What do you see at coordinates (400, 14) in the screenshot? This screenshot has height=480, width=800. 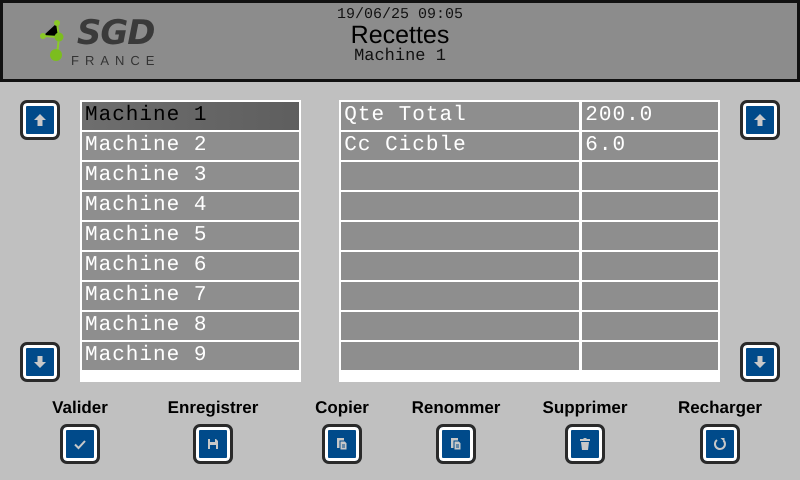 I see `date-time: 19/06/25 09:05` at bounding box center [400, 14].